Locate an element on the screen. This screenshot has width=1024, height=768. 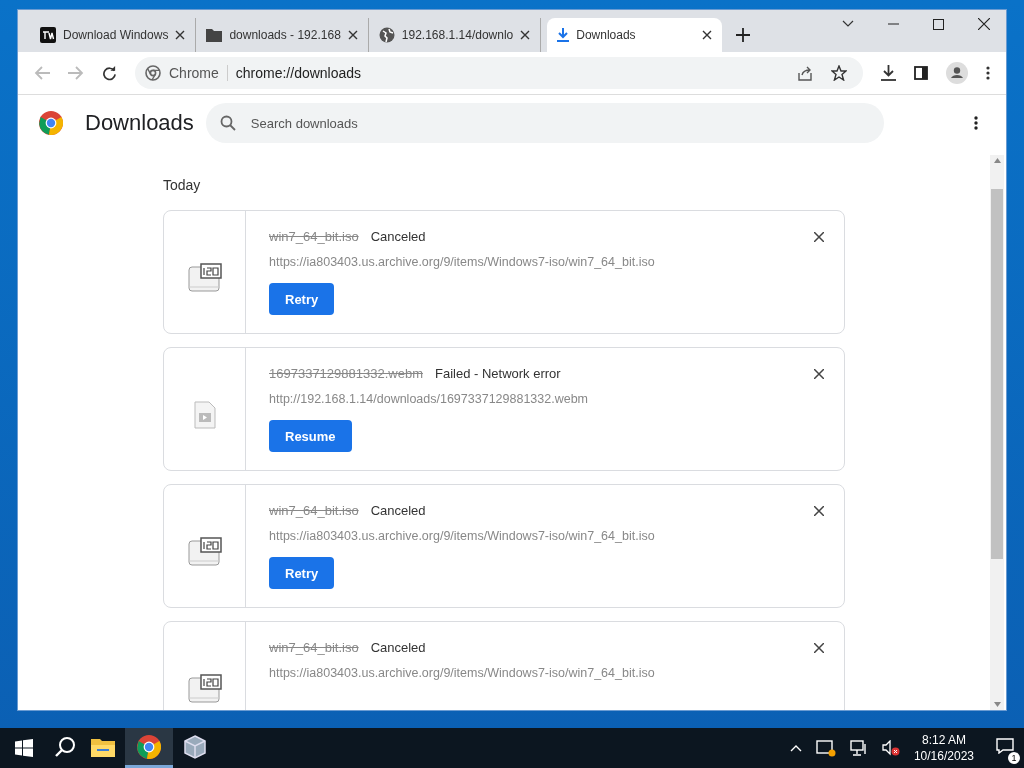
chevron-up-icon is located at coordinates (795, 748).